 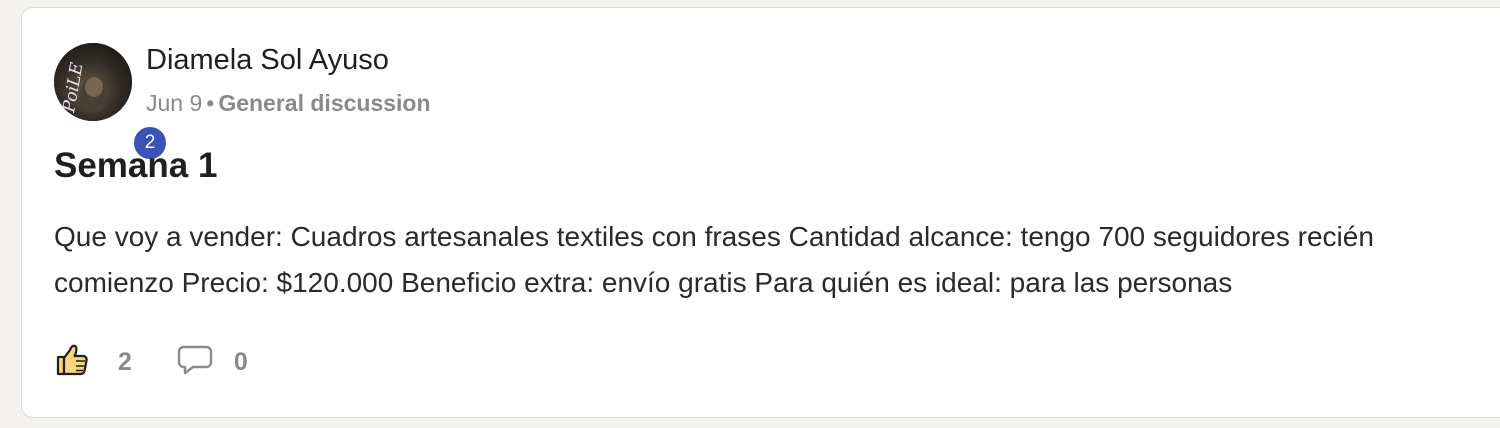 I want to click on comment-button: 0, so click(x=212, y=362).